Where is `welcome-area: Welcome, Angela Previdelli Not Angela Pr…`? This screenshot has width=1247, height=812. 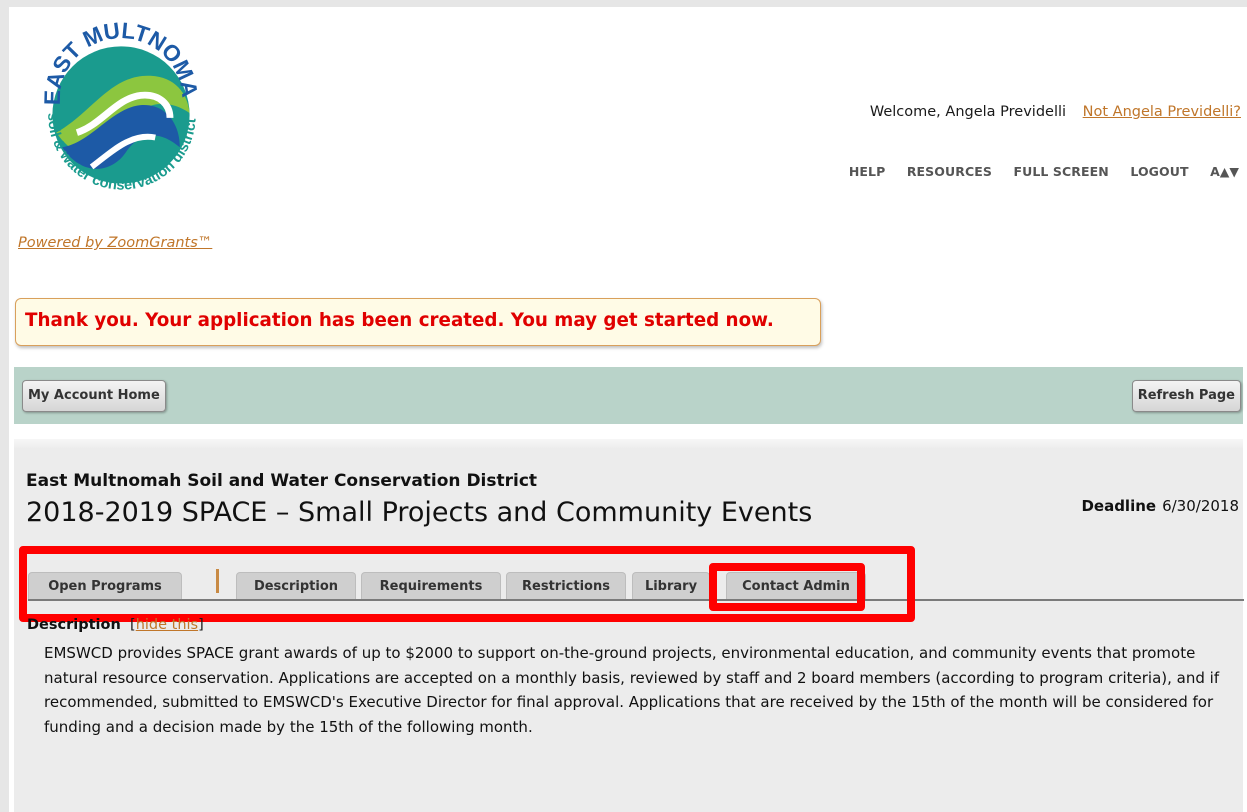
welcome-area: Welcome, Angela Previdelli Not Angela Pr… is located at coordinates (1055, 112).